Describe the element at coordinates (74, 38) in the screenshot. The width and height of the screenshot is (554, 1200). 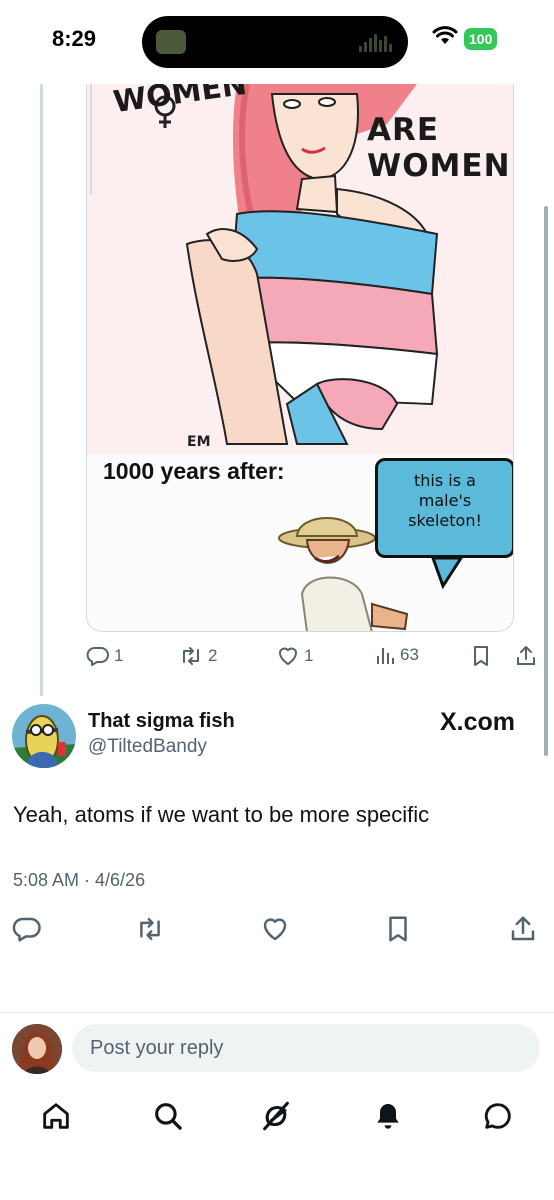
I see `clock-time: 8:29` at that location.